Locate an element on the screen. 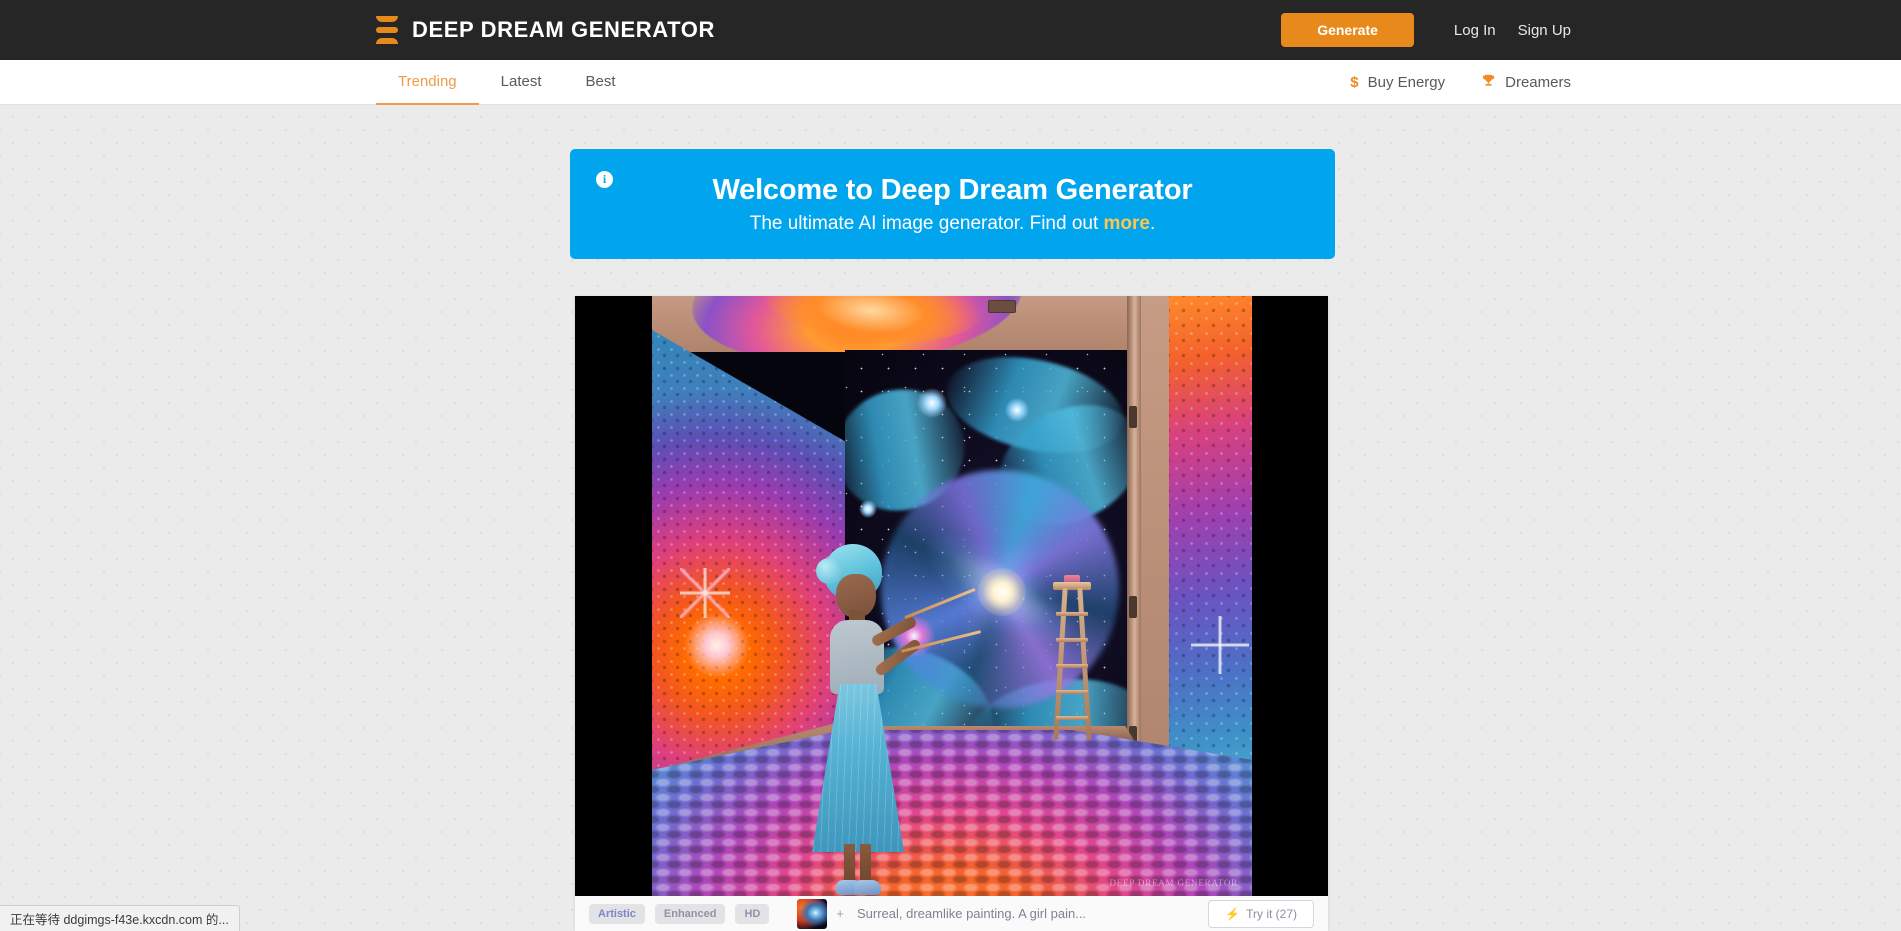 The height and width of the screenshot is (931, 1901). girl-figure is located at coordinates (888, 720).